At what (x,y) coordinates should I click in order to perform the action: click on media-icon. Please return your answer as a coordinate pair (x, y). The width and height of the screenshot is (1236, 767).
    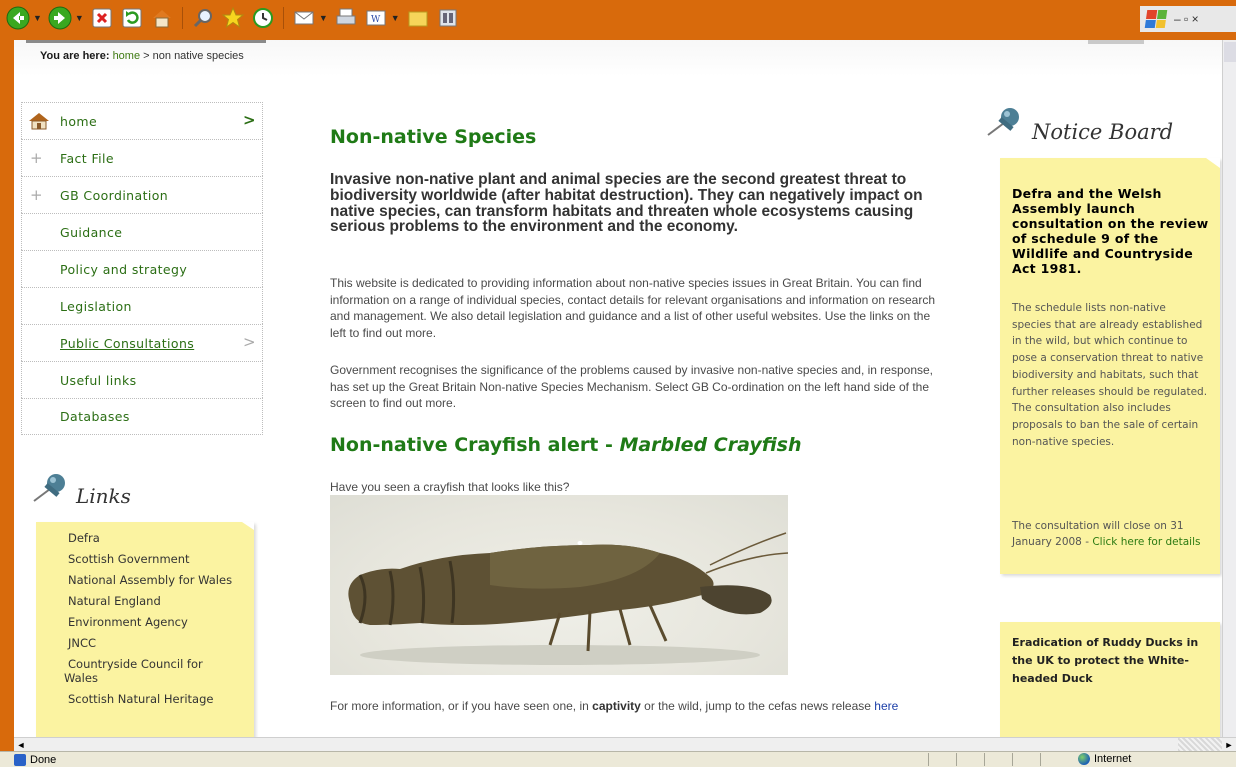
    Looking at the image, I should click on (448, 18).